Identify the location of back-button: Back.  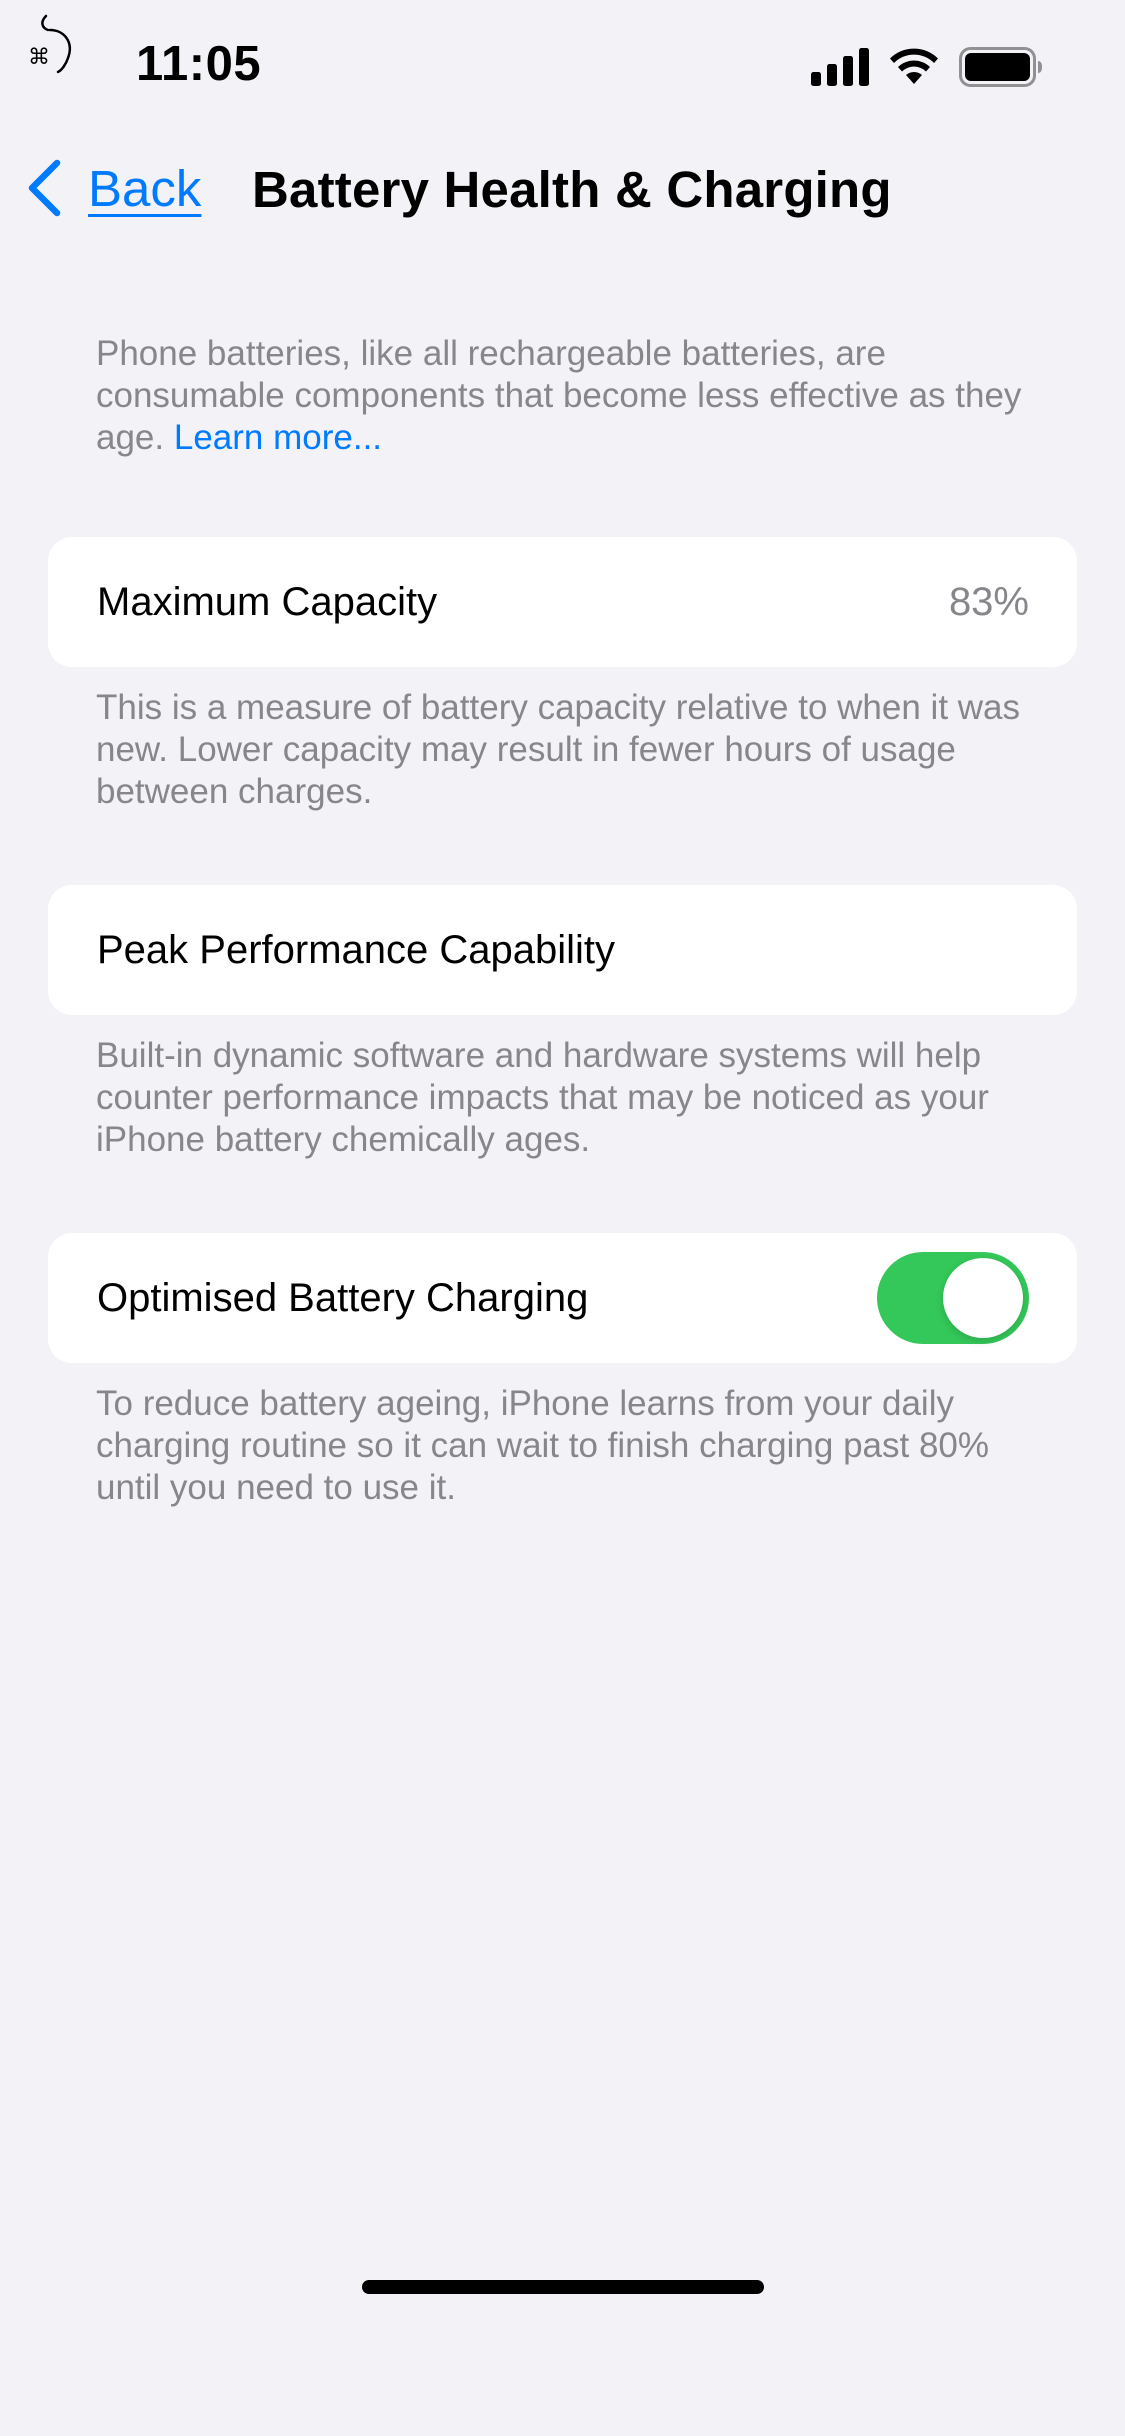
(112, 188).